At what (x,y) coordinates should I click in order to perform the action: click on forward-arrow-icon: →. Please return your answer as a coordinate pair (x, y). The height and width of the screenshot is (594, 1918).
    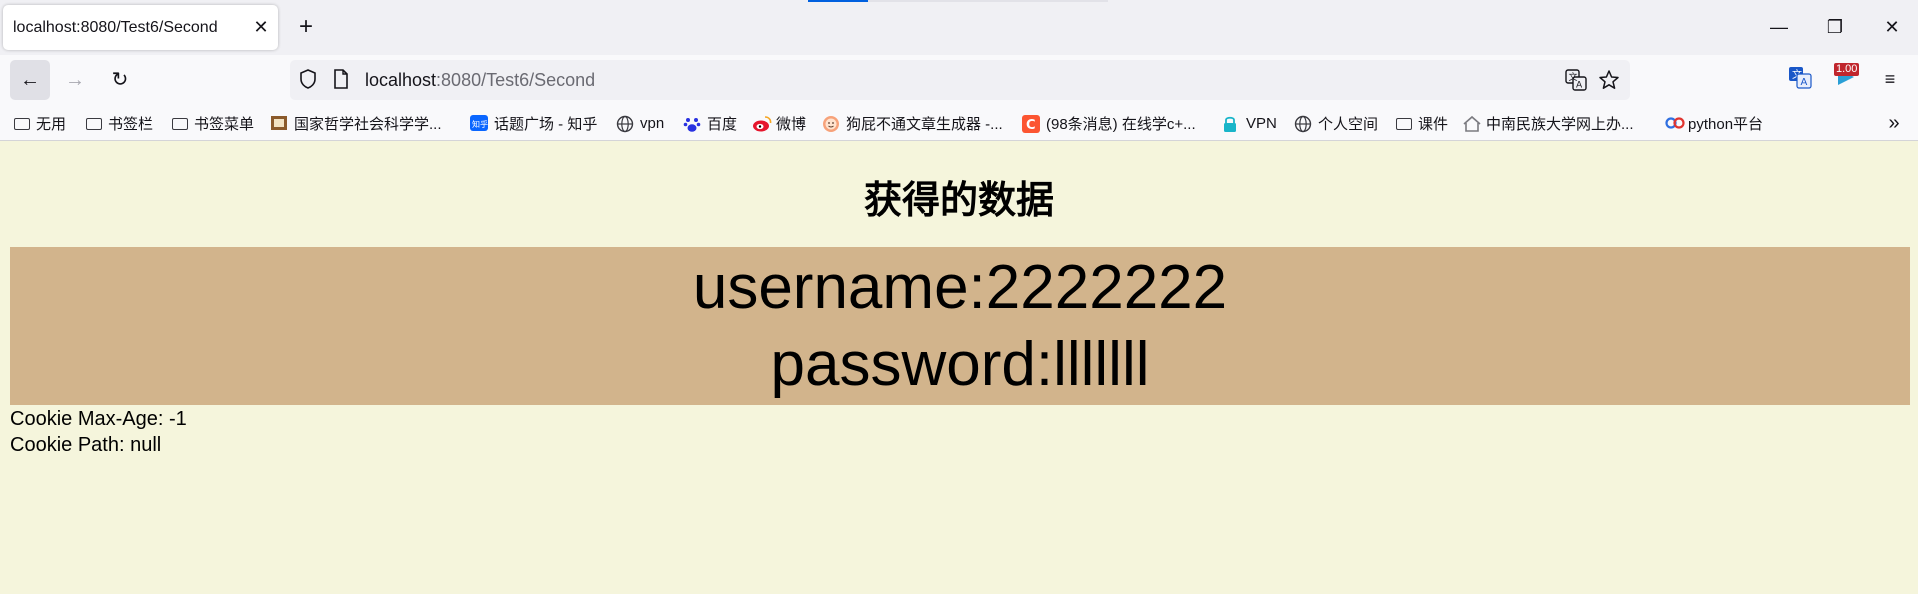
    Looking at the image, I should click on (75, 80).